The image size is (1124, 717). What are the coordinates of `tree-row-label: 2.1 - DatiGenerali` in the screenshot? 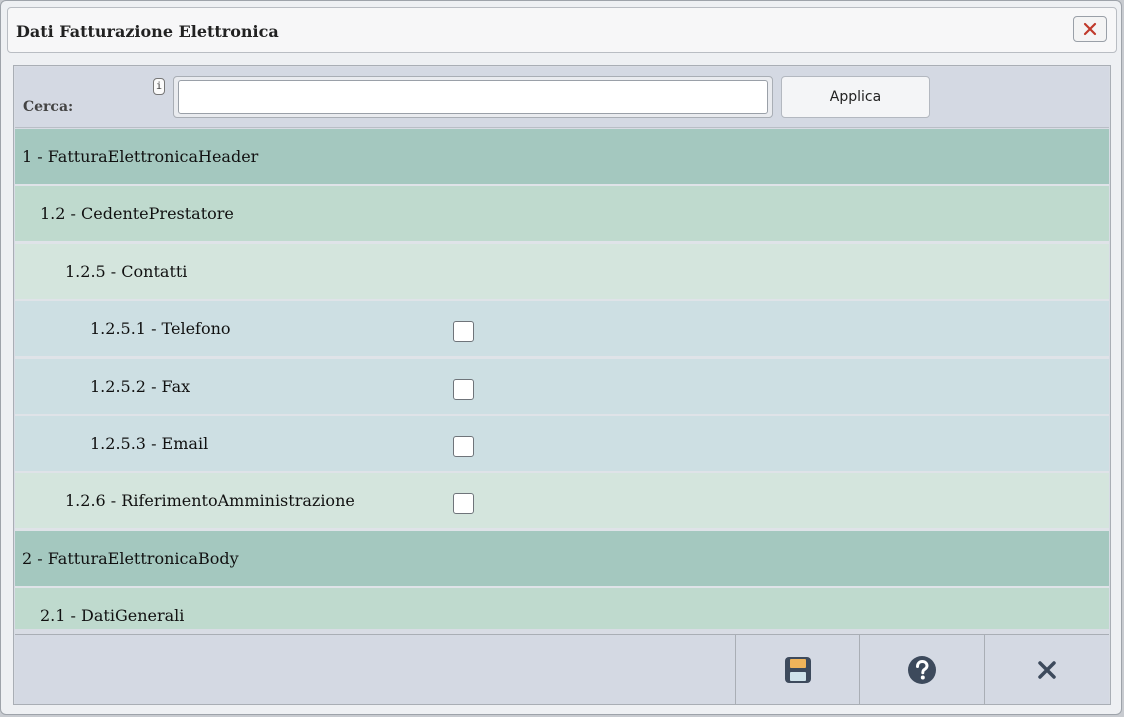 It's located at (112, 616).